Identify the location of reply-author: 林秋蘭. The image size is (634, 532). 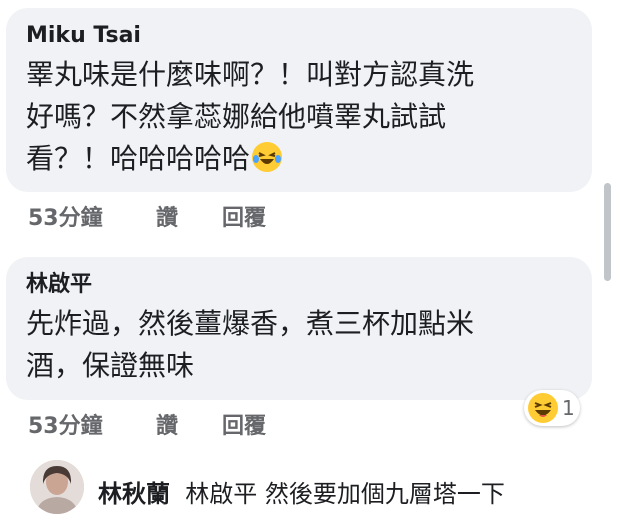
(134, 494).